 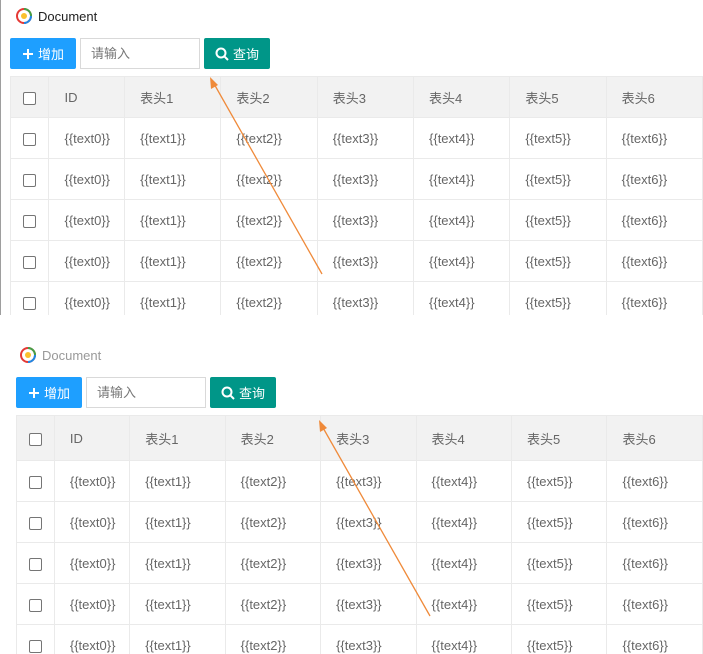 I want to click on search-button-label: 查询, so click(x=251, y=393).